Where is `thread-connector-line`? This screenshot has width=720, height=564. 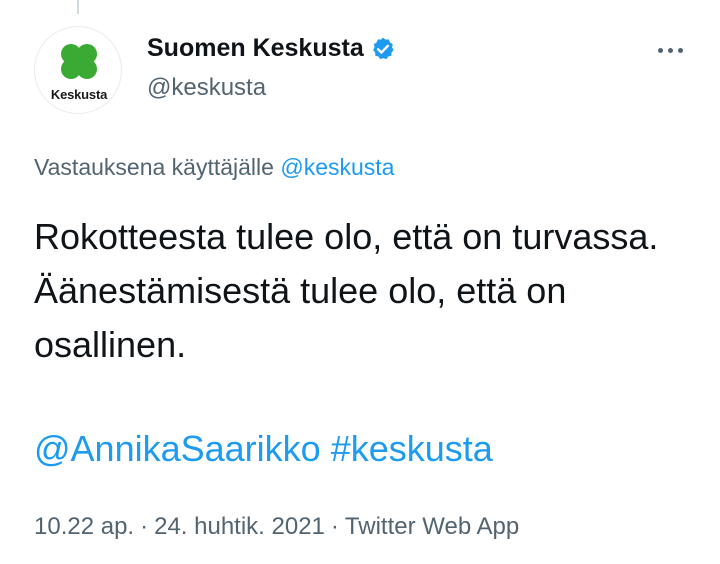 thread-connector-line is located at coordinates (78, 7).